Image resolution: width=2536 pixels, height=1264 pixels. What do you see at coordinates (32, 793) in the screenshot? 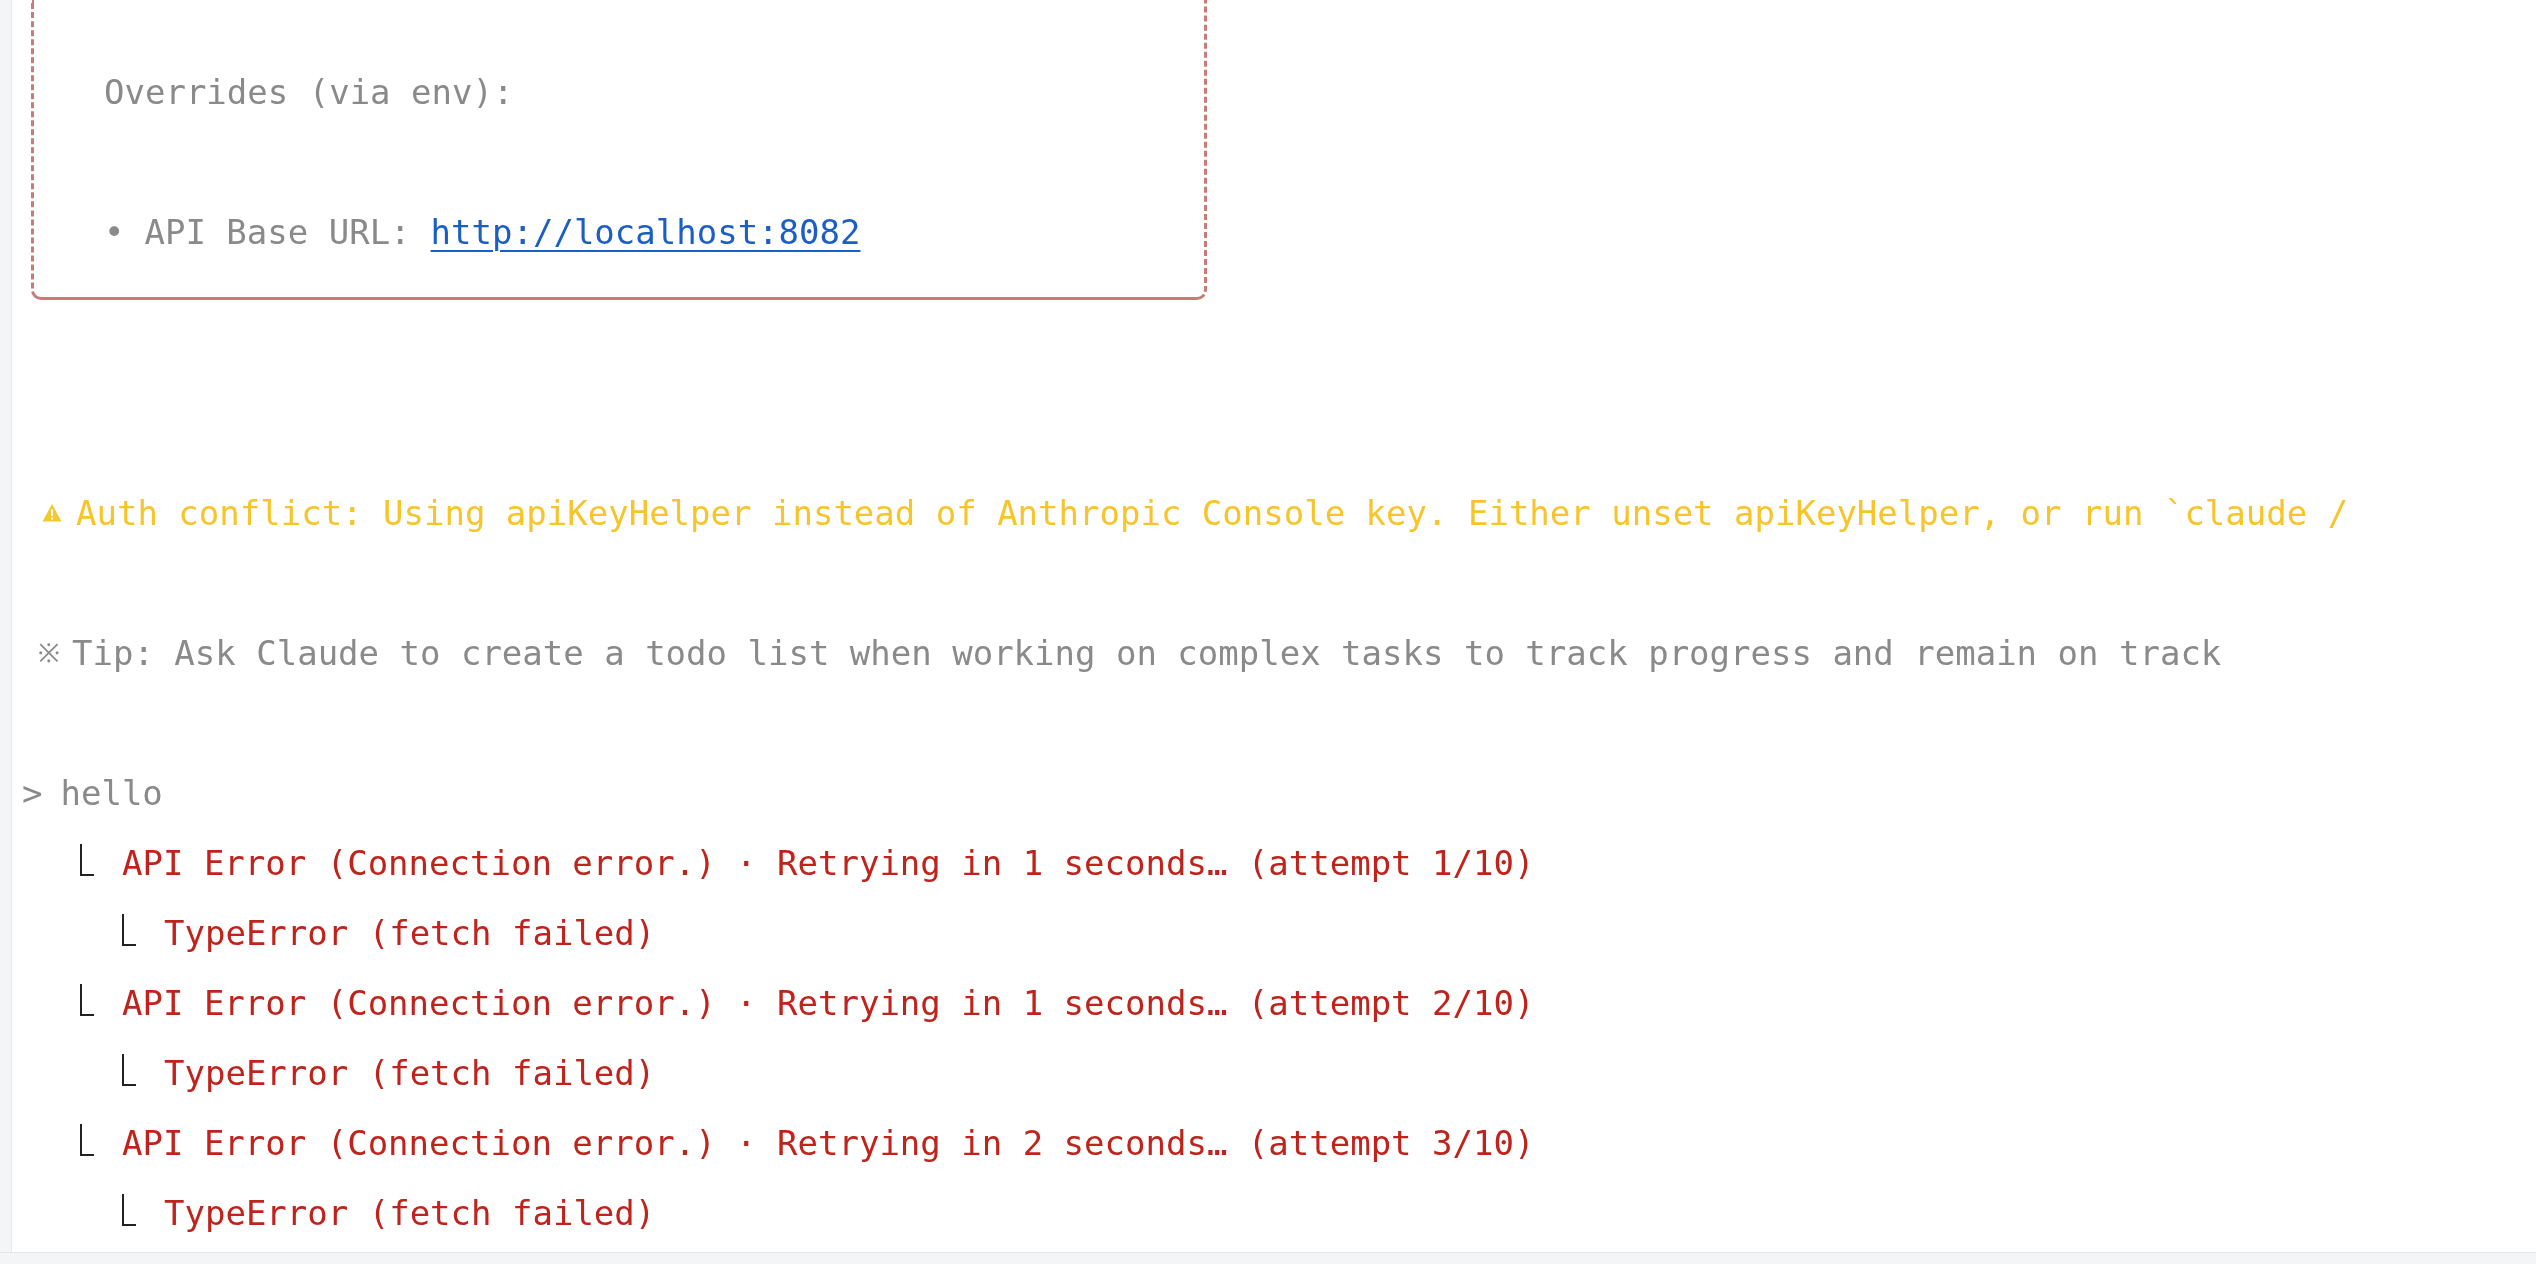
I see `prompt-symbol: >` at bounding box center [32, 793].